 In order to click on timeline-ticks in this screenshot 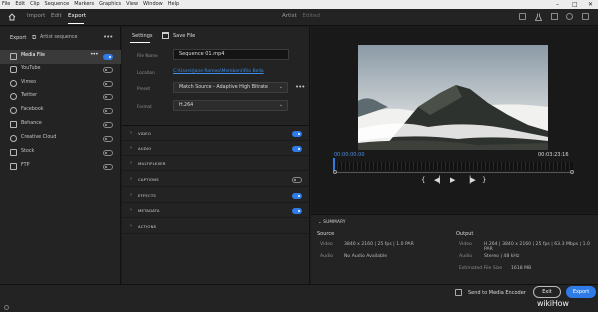, I will do `click(453, 166)`.